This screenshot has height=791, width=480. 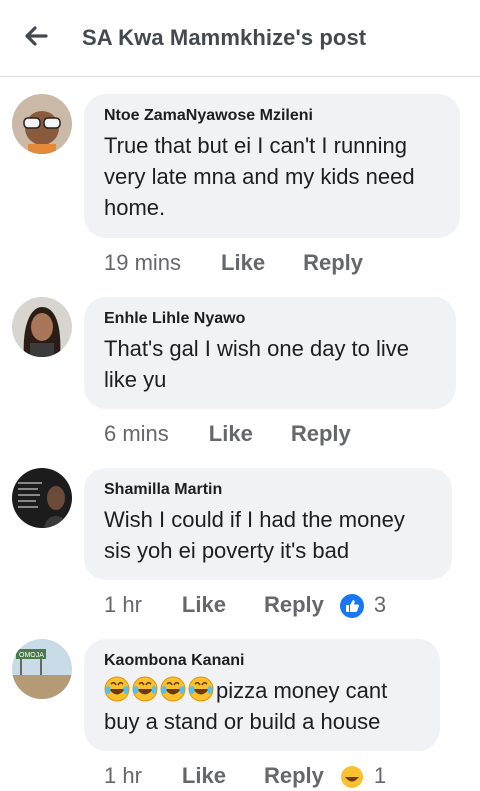 I want to click on haha-reaction-icon, so click(x=352, y=777).